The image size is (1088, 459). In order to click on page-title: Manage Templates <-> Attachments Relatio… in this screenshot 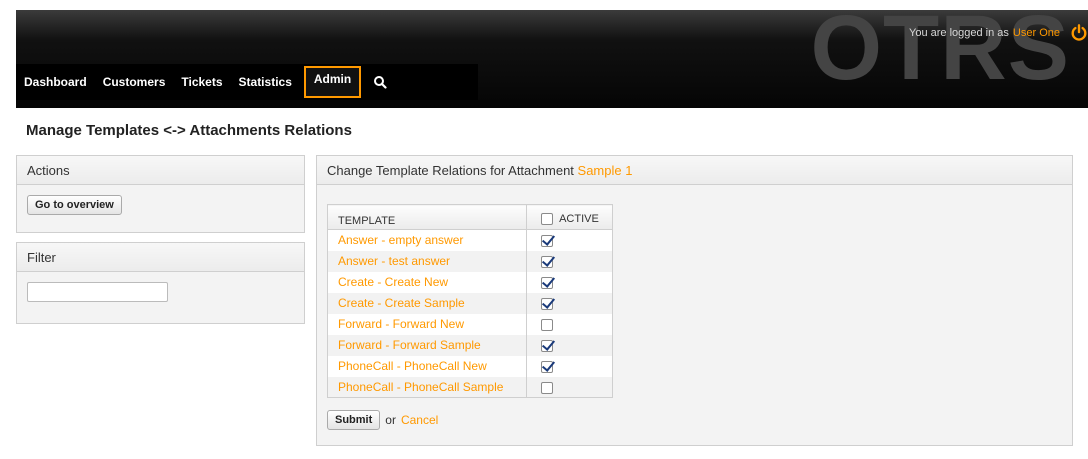, I will do `click(189, 130)`.